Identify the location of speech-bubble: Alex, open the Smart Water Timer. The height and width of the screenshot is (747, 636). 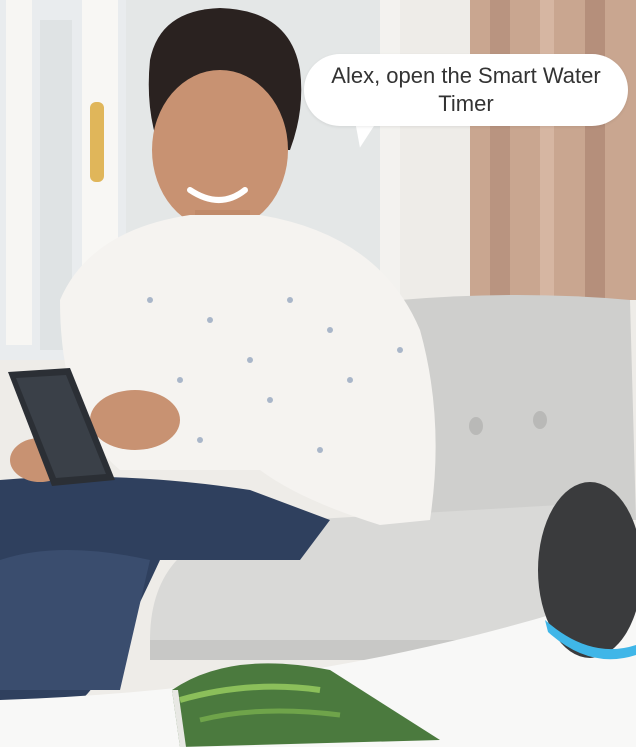
(466, 90).